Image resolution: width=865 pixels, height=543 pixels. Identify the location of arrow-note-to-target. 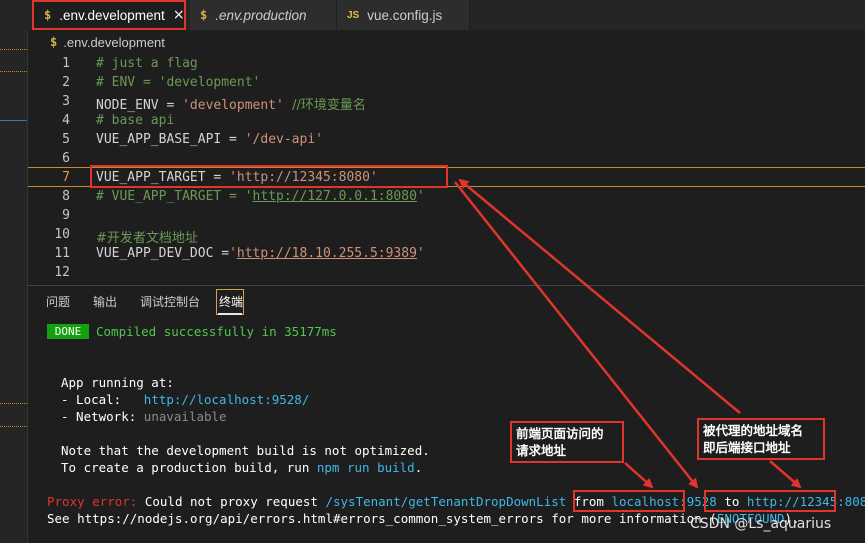
(599, 296).